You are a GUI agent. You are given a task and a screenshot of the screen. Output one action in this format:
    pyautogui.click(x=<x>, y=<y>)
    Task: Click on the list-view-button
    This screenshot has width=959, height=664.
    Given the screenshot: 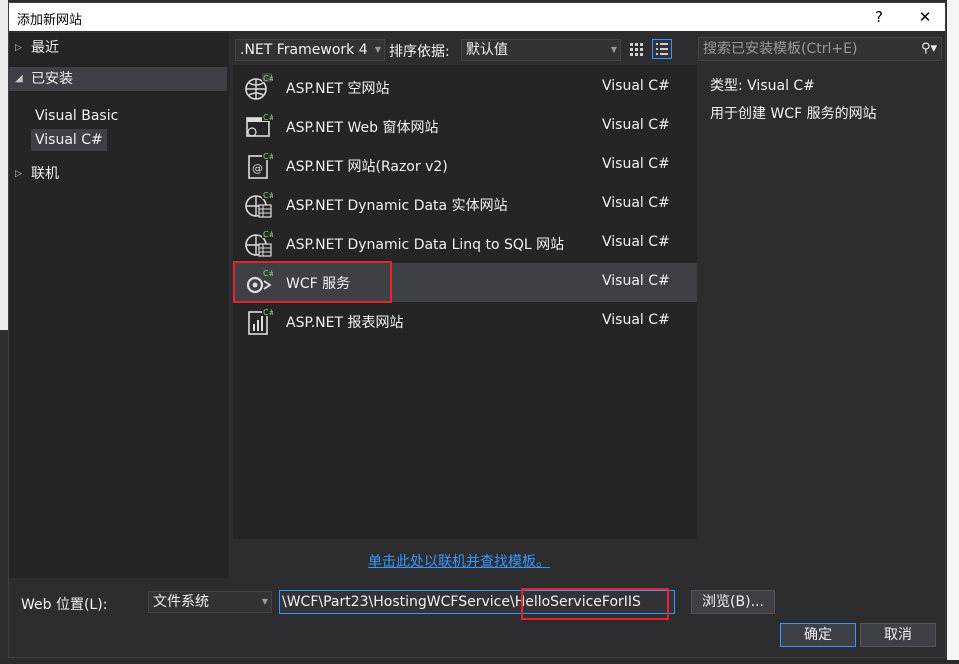 What is the action you would take?
    pyautogui.click(x=662, y=49)
    